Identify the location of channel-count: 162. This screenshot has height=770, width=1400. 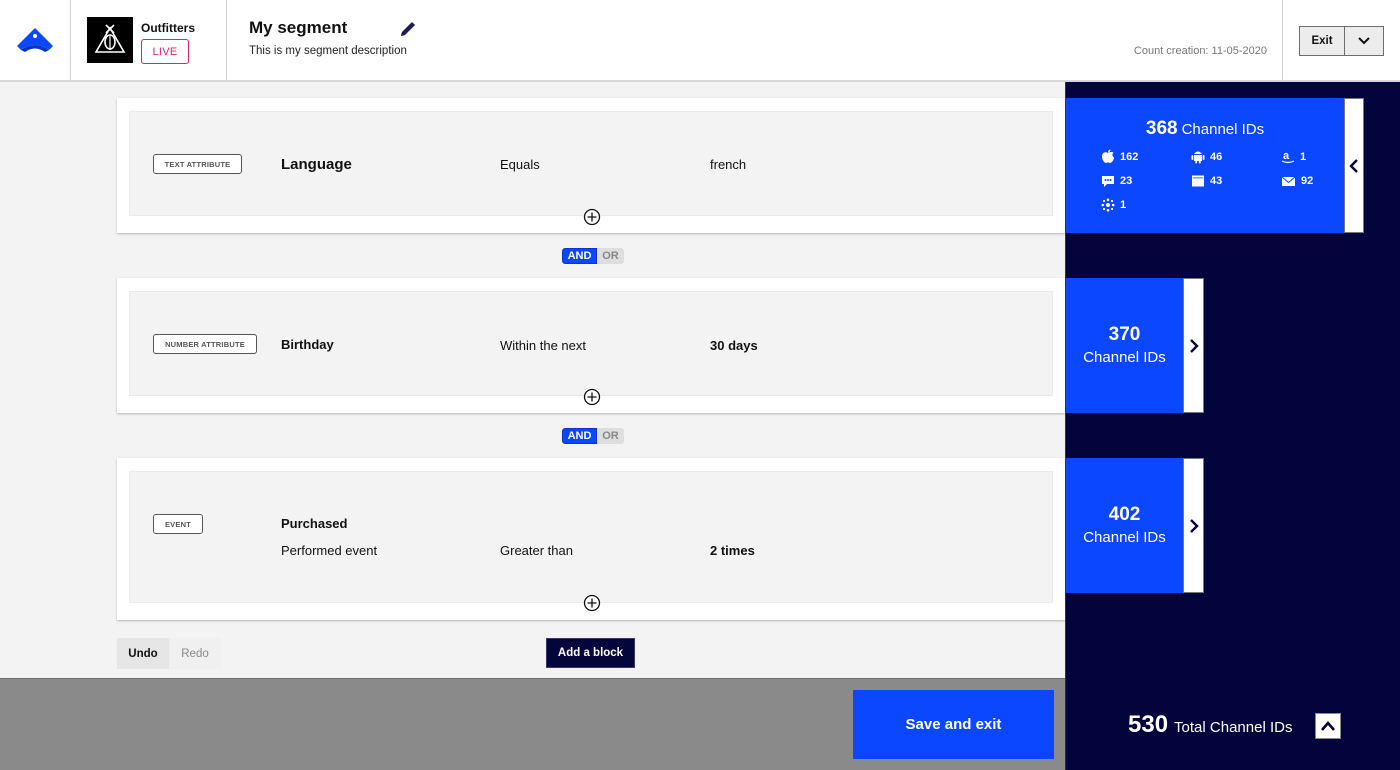
(1119, 156).